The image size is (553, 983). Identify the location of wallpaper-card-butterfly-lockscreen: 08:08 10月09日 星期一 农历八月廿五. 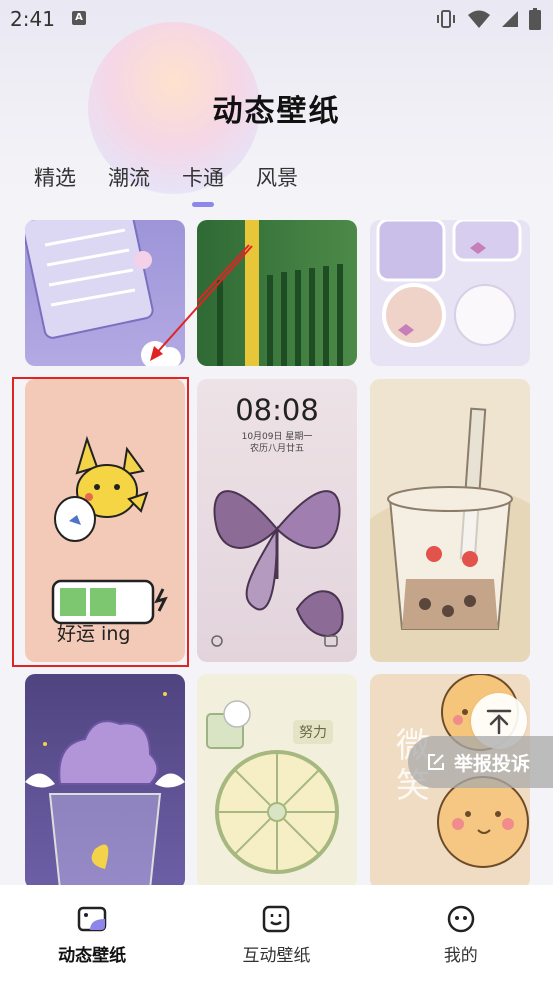
(277, 520).